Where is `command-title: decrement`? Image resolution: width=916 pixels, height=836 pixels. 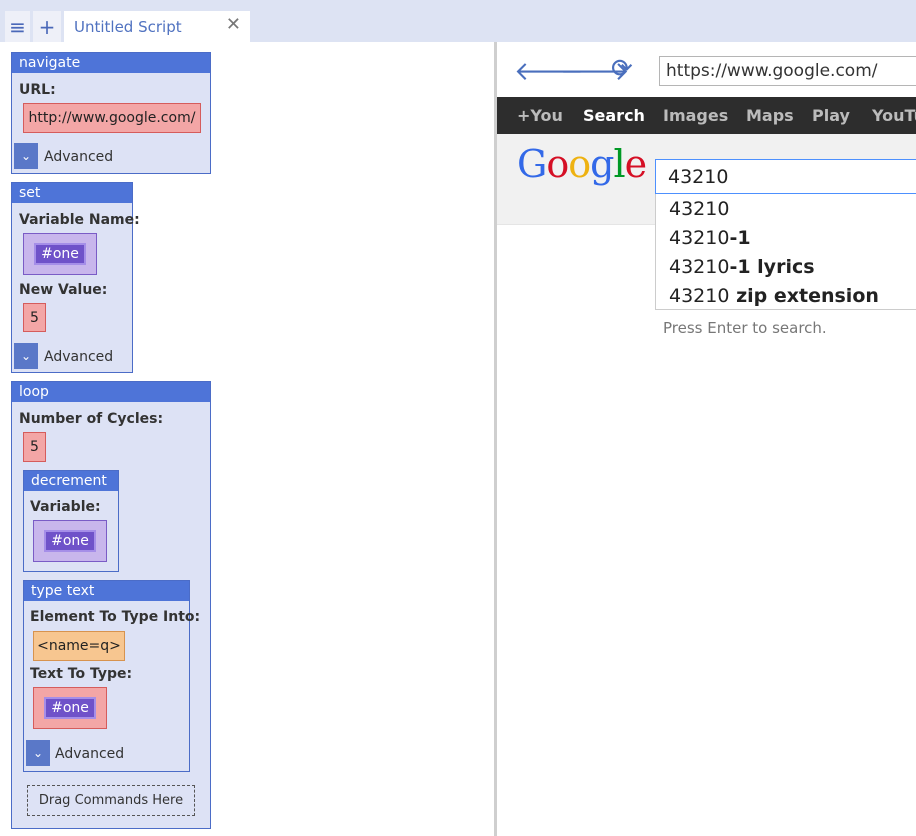 command-title: decrement is located at coordinates (71, 481).